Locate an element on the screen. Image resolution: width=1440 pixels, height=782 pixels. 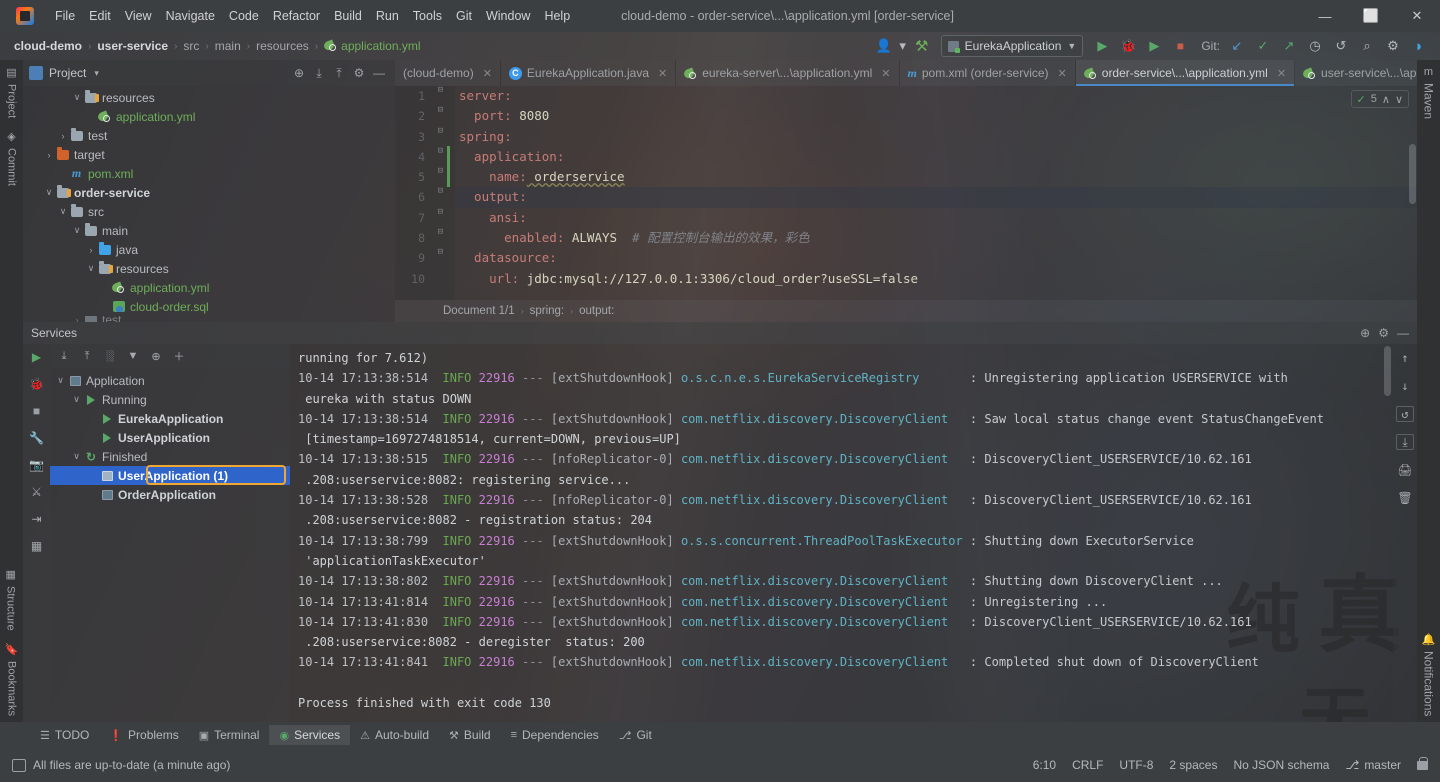
add-service-icon: ＋ is located at coordinates (179, 356).